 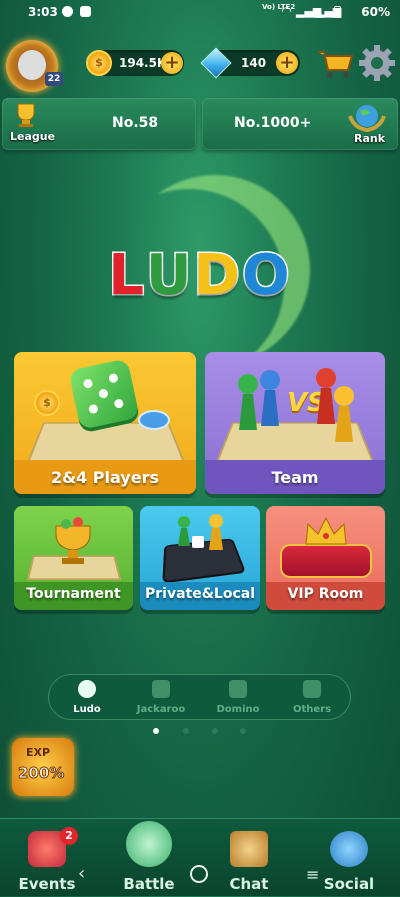 What do you see at coordinates (54, 79) in the screenshot?
I see `player-level-badge: 22` at bounding box center [54, 79].